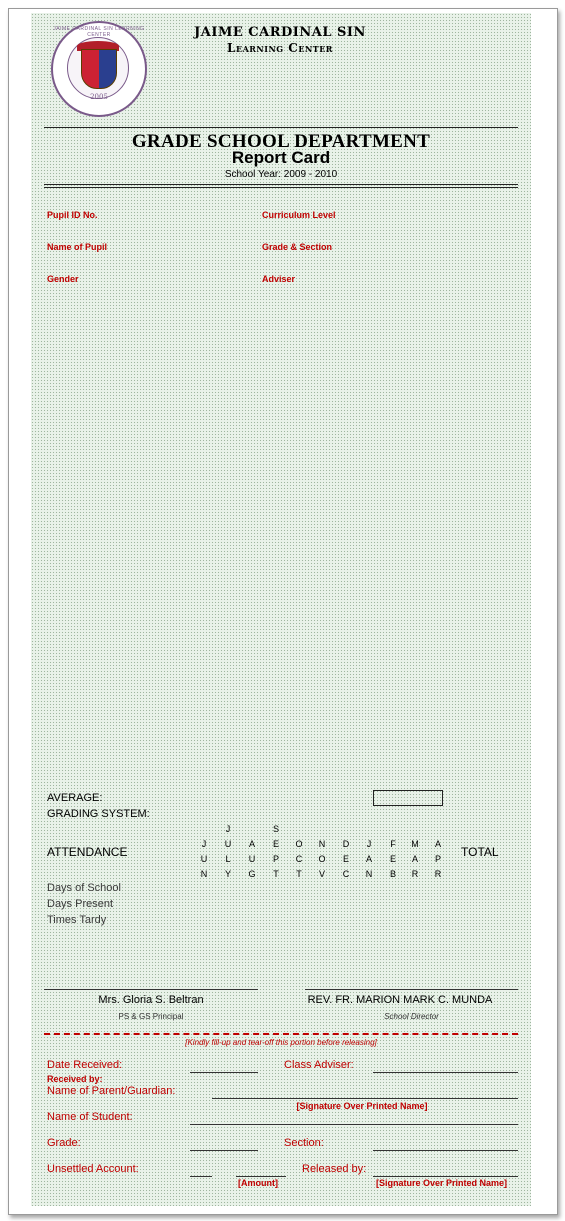 The width and height of the screenshot is (565, 1221). What do you see at coordinates (445, 1176) in the screenshot?
I see `released-by-field` at bounding box center [445, 1176].